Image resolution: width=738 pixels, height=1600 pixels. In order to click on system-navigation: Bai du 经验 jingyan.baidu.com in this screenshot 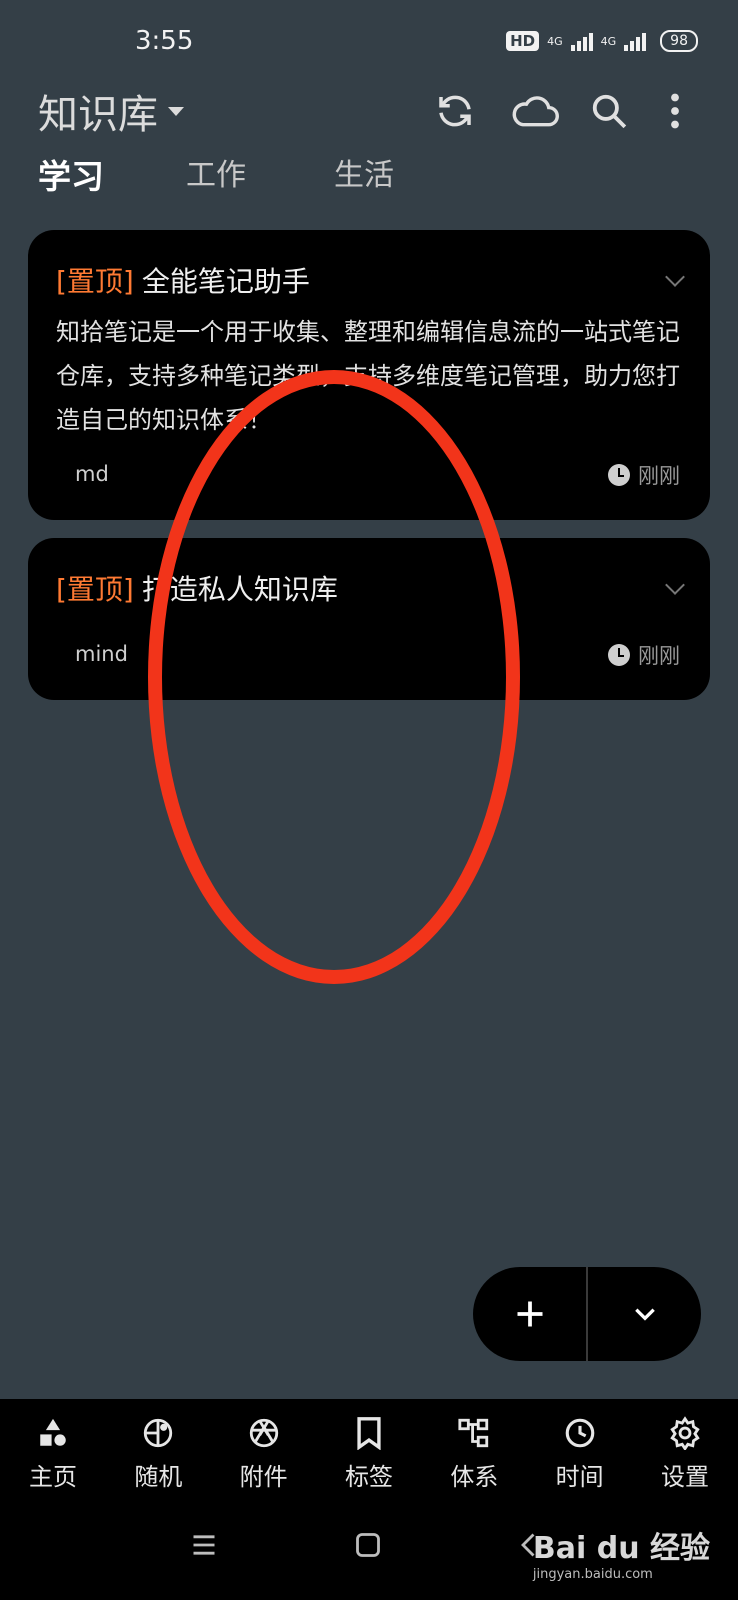, I will do `click(369, 1552)`.